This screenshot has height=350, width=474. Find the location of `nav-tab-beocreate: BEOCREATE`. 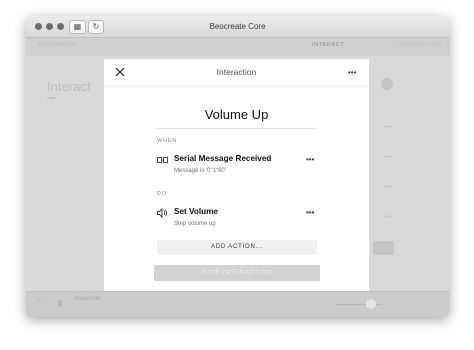

nav-tab-beocreate: BEOCREATE is located at coordinates (57, 45).